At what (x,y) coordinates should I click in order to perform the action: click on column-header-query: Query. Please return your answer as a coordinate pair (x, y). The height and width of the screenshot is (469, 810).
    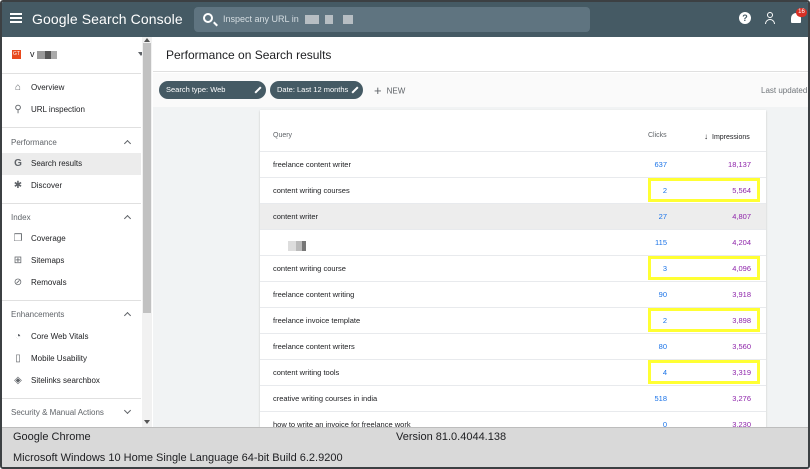
    Looking at the image, I should click on (282, 135).